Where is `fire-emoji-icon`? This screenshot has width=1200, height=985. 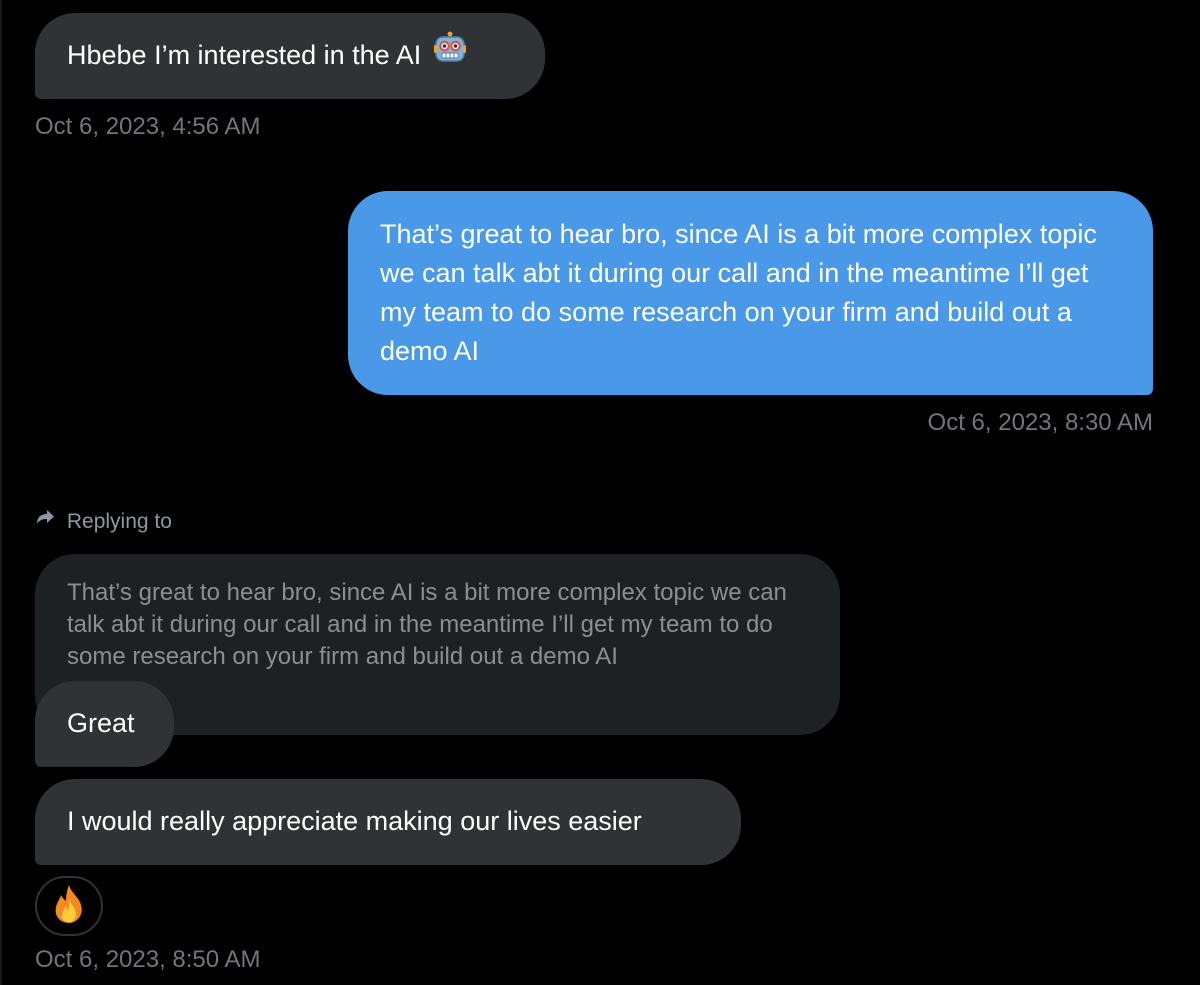
fire-emoji-icon is located at coordinates (69, 906).